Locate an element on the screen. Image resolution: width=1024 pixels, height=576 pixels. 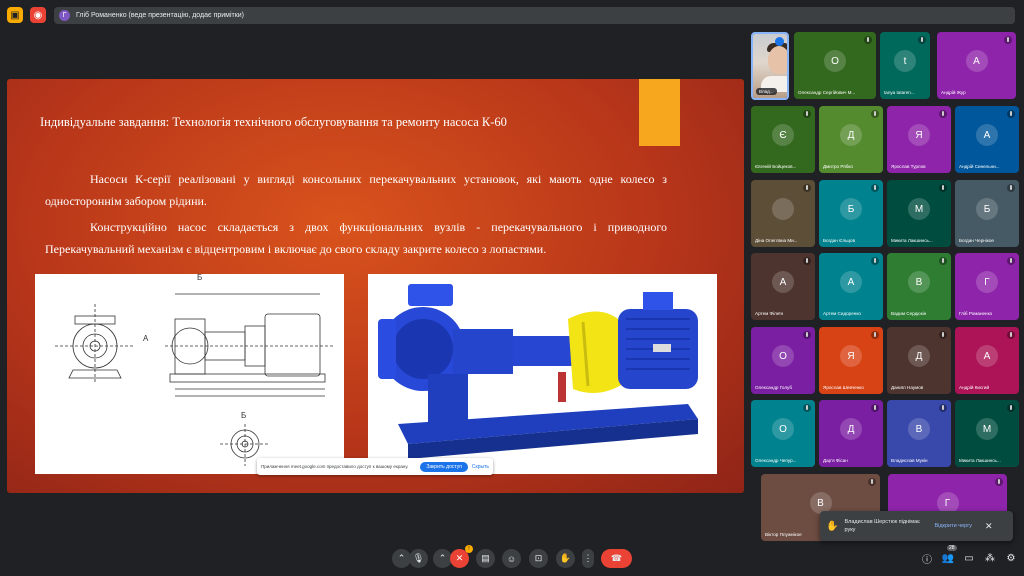
avatar: Є is located at coordinates (783, 135).